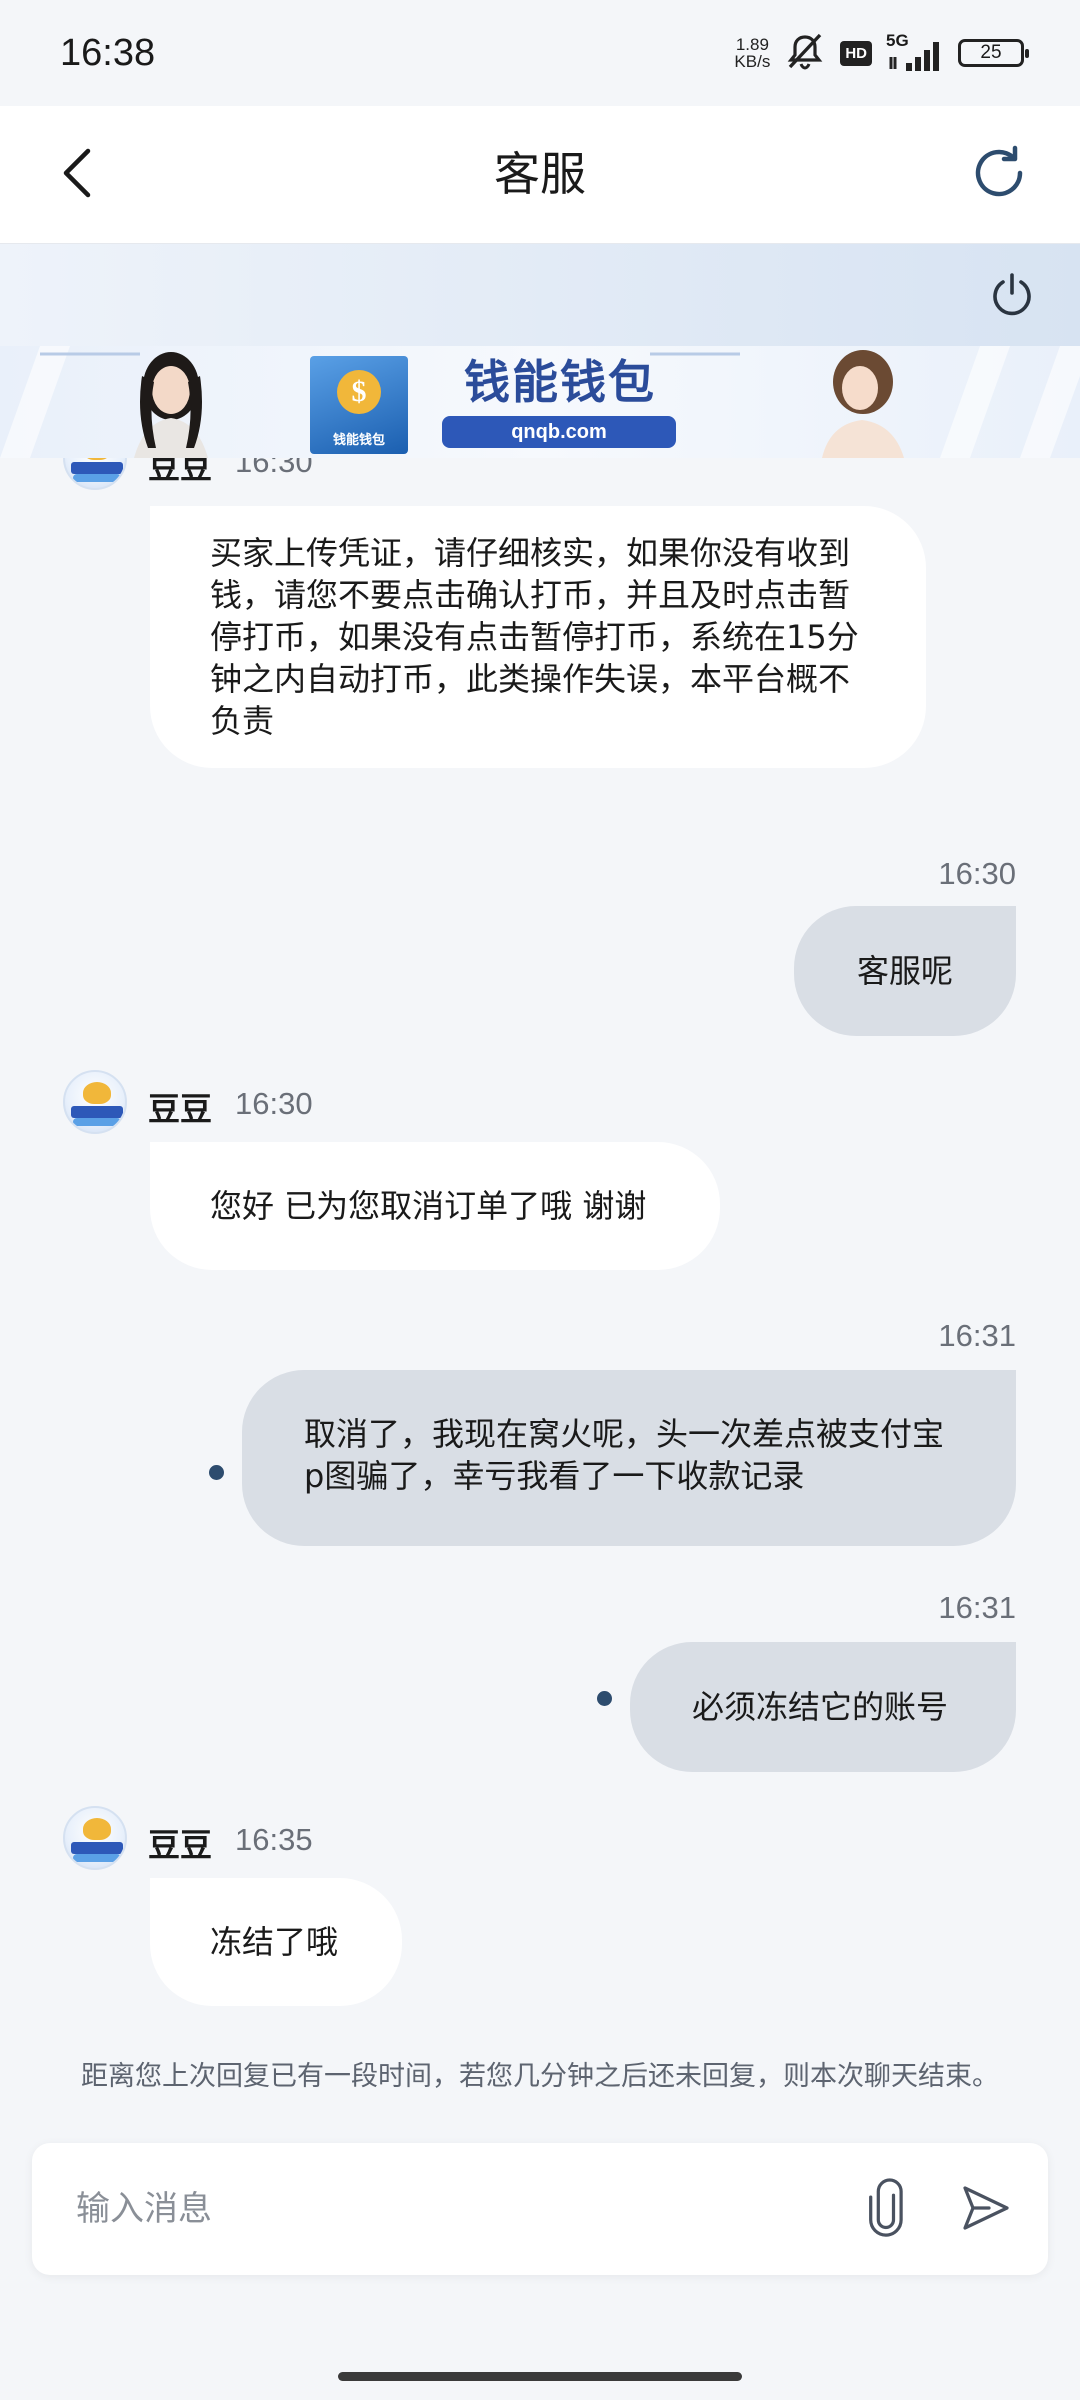  I want to click on network-speed-value: 1.89, so click(752, 44).